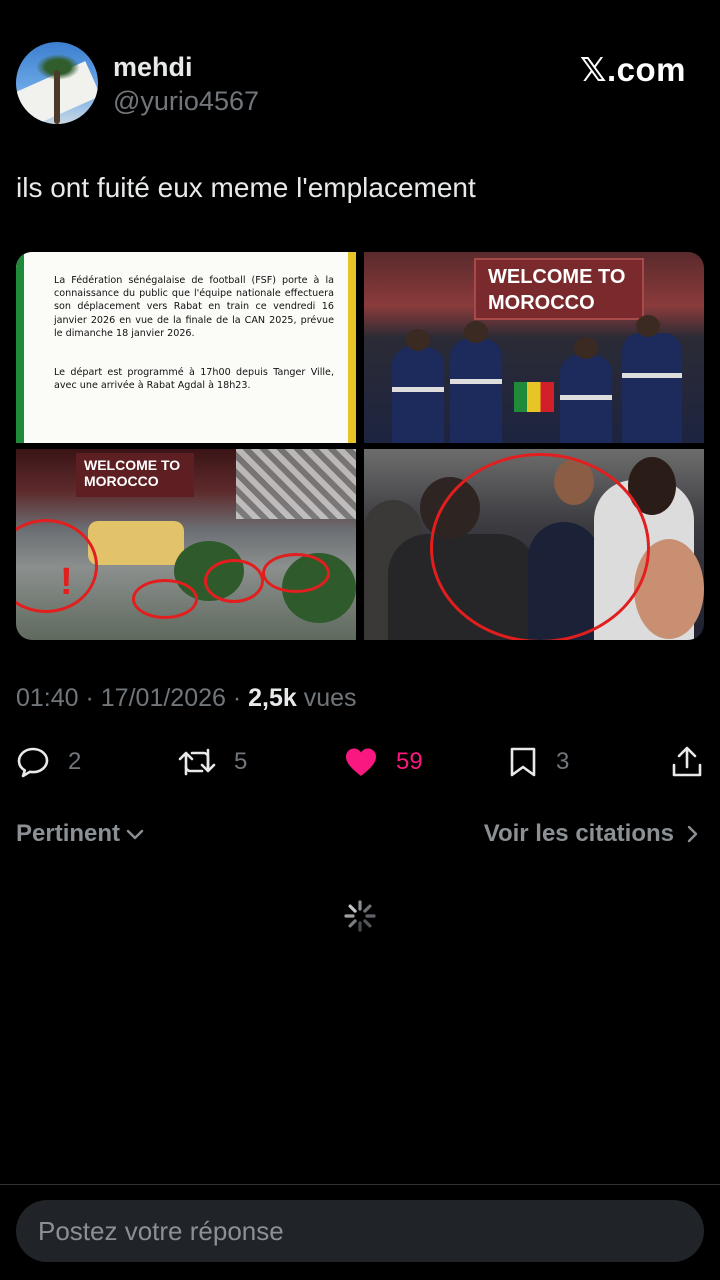 Image resolution: width=720 pixels, height=1280 pixels. What do you see at coordinates (57, 97) in the screenshot?
I see `avatar-palm-trunk` at bounding box center [57, 97].